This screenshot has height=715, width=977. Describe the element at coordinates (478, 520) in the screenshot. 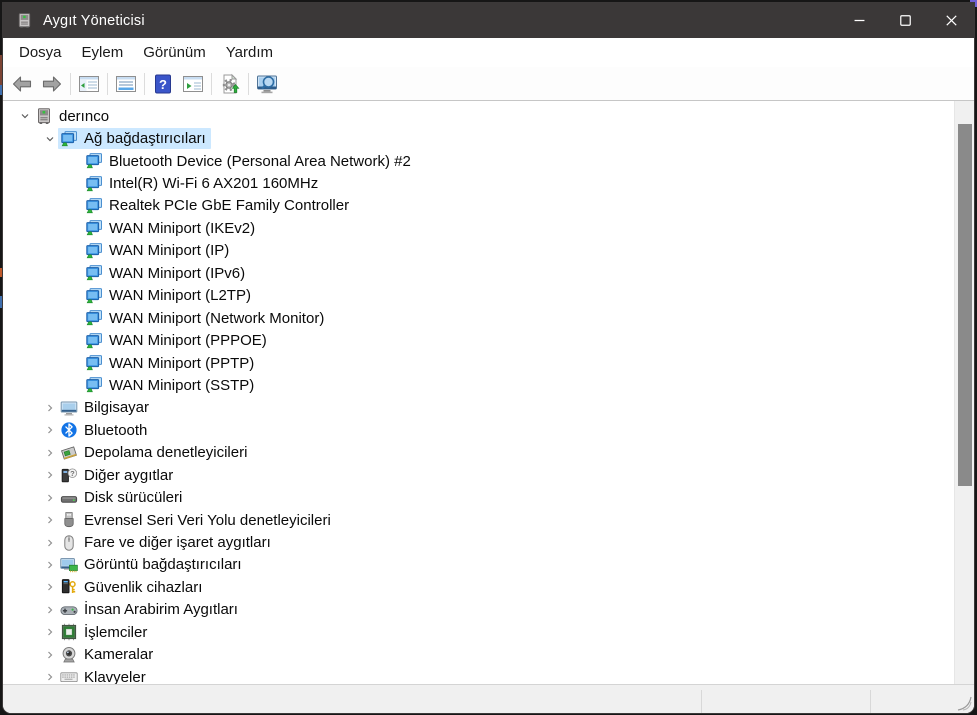

I see `tree-item: Evrensel Seri Veri Yolu denetleyicileri` at that location.